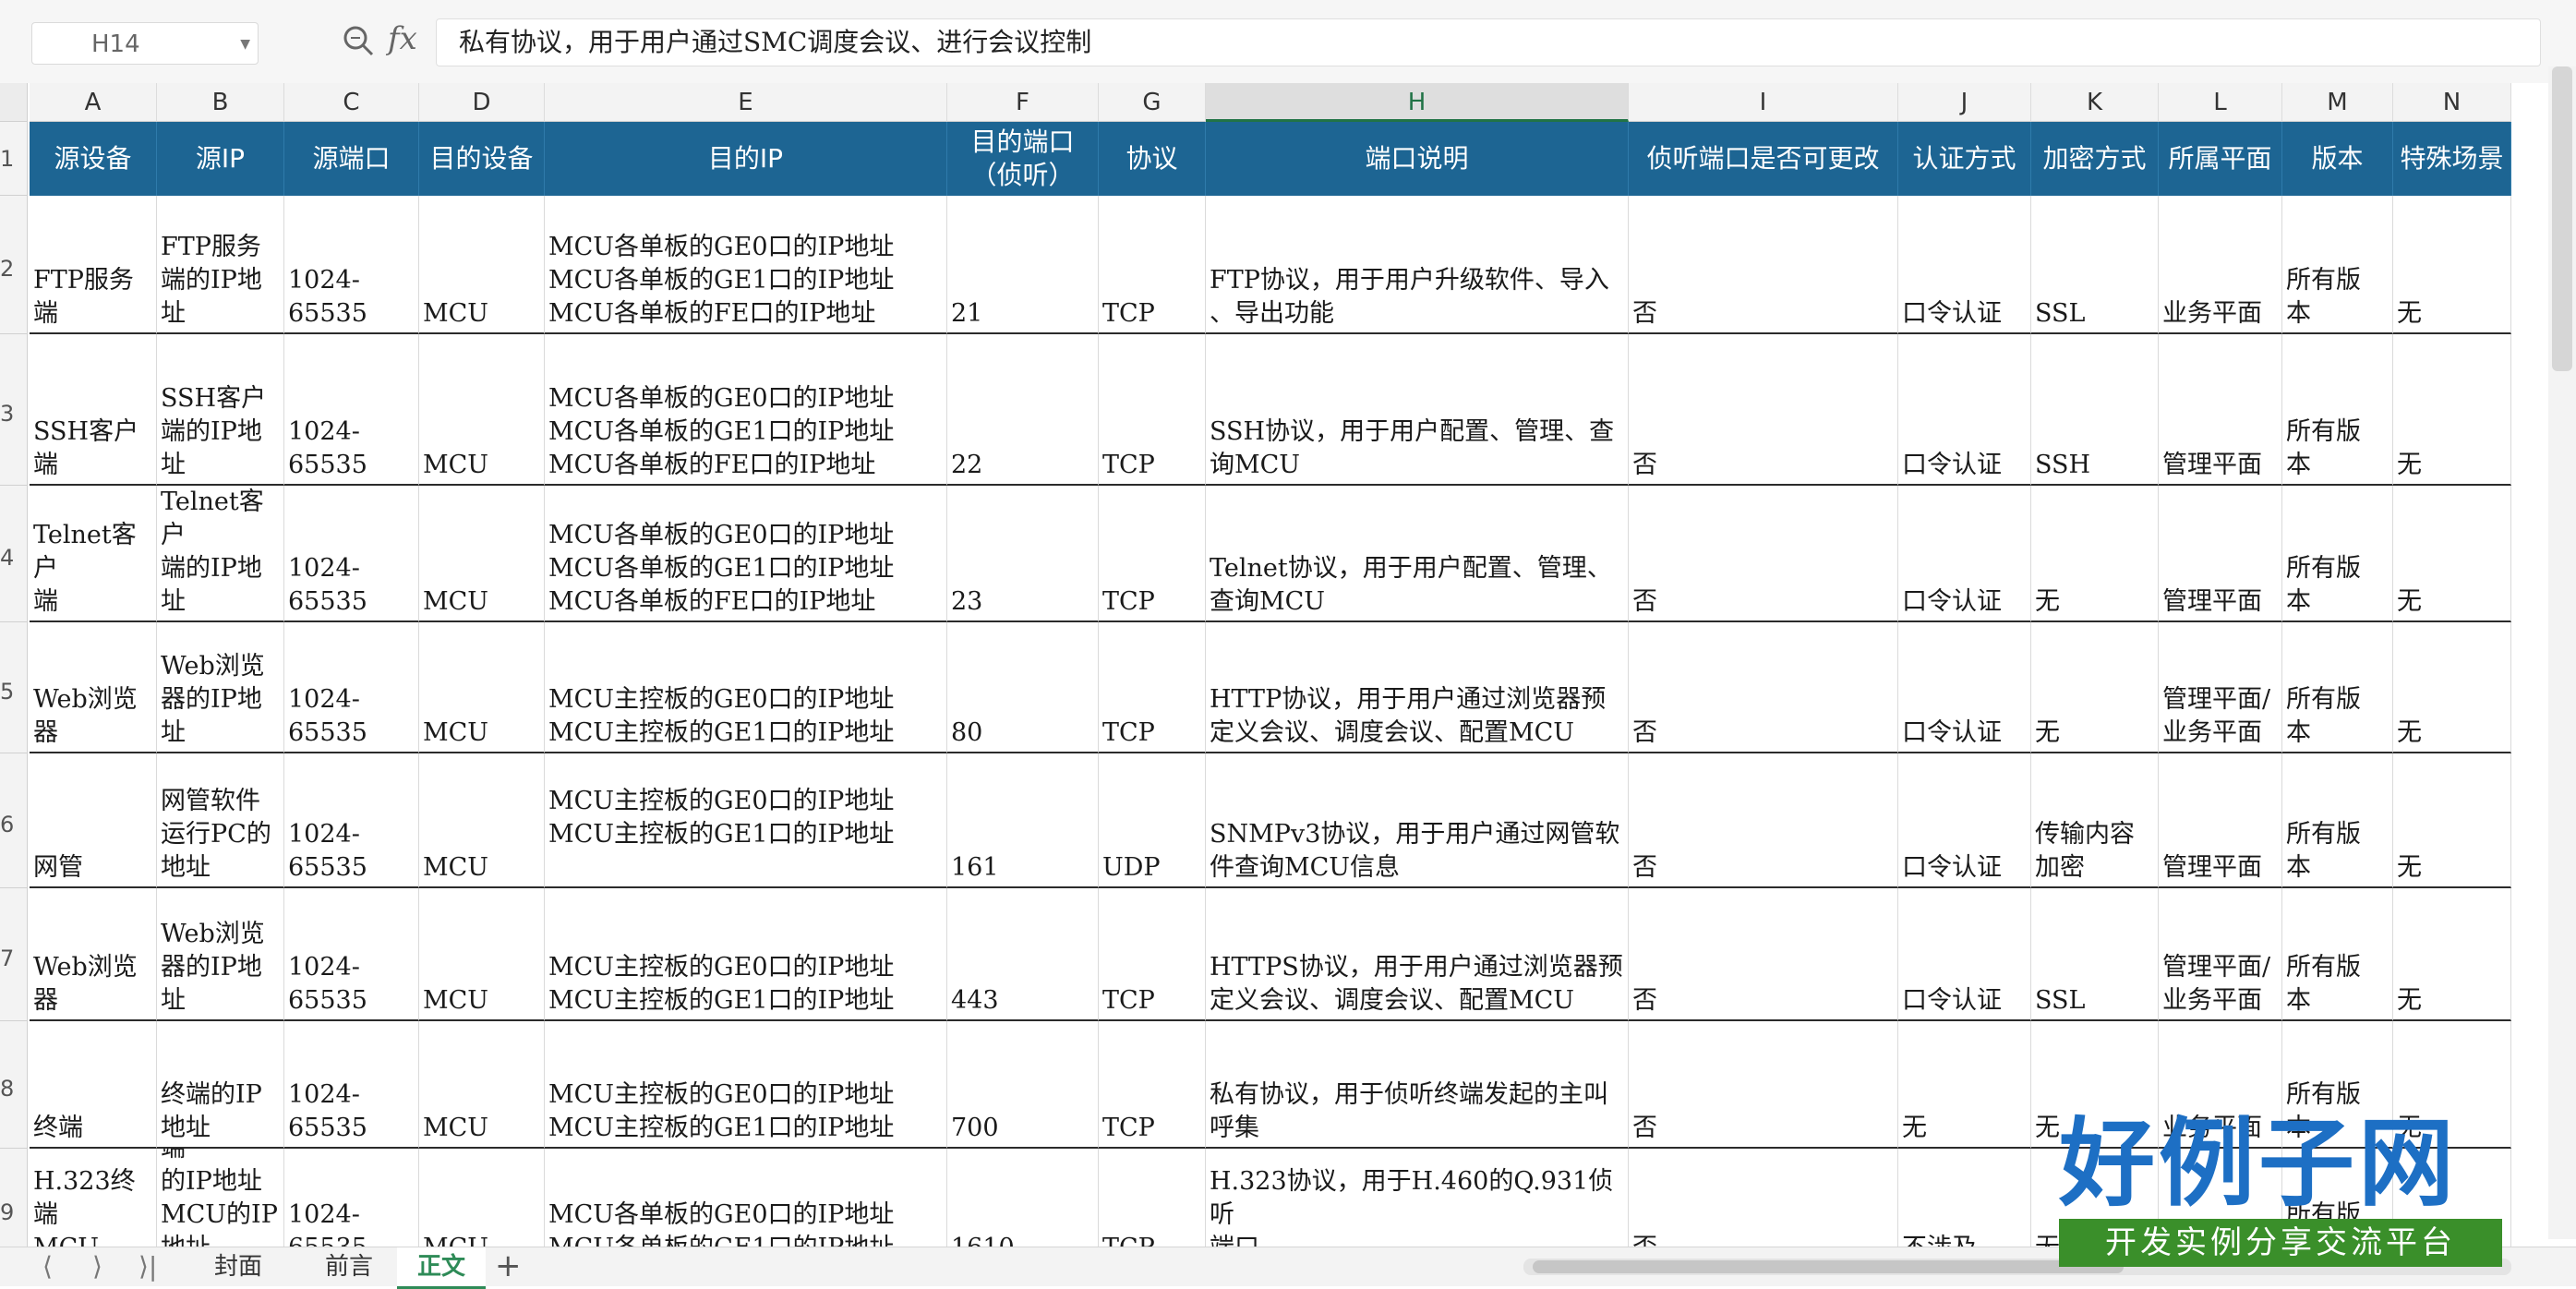  What do you see at coordinates (93, 102) in the screenshot?
I see `column-header-A: A` at bounding box center [93, 102].